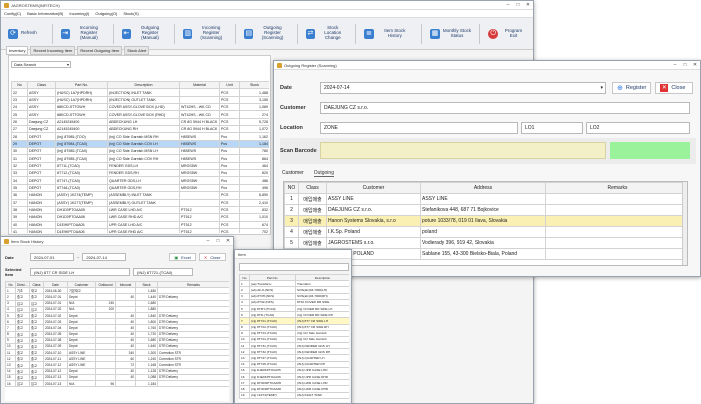 This screenshot has height=404, width=701. I want to click on table-row: 4 매입매출 I.K.Sp. Poland poland, so click(485, 232).